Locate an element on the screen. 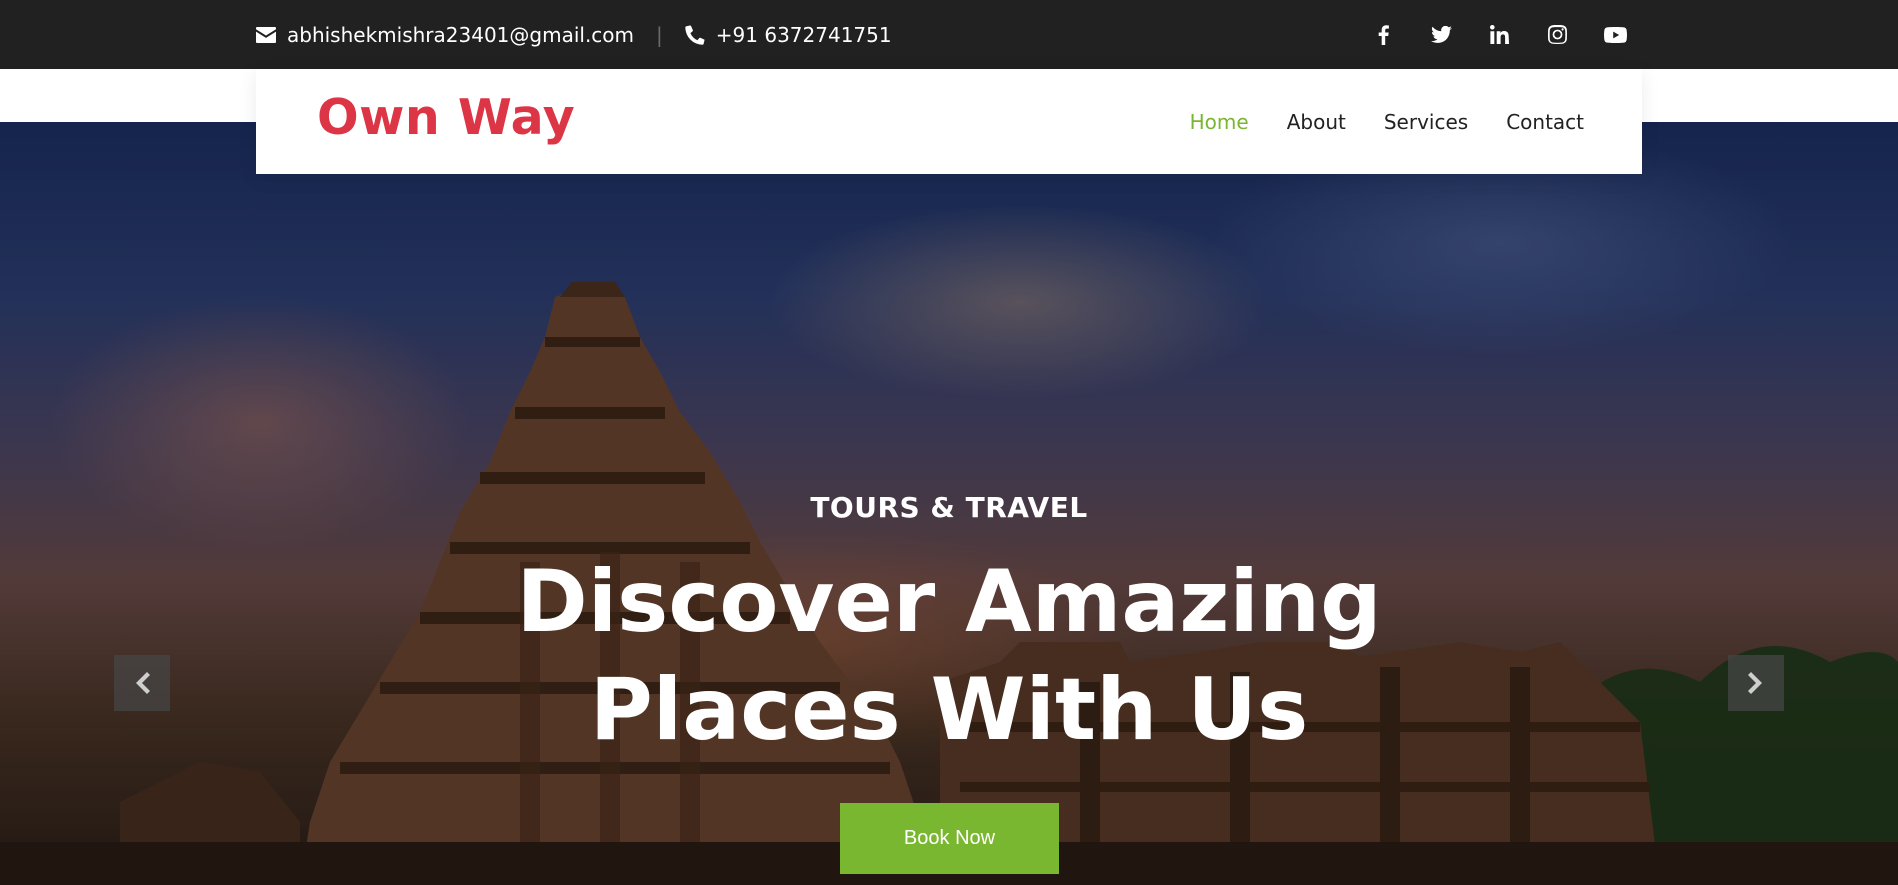  carousel-prev-button is located at coordinates (142, 683).